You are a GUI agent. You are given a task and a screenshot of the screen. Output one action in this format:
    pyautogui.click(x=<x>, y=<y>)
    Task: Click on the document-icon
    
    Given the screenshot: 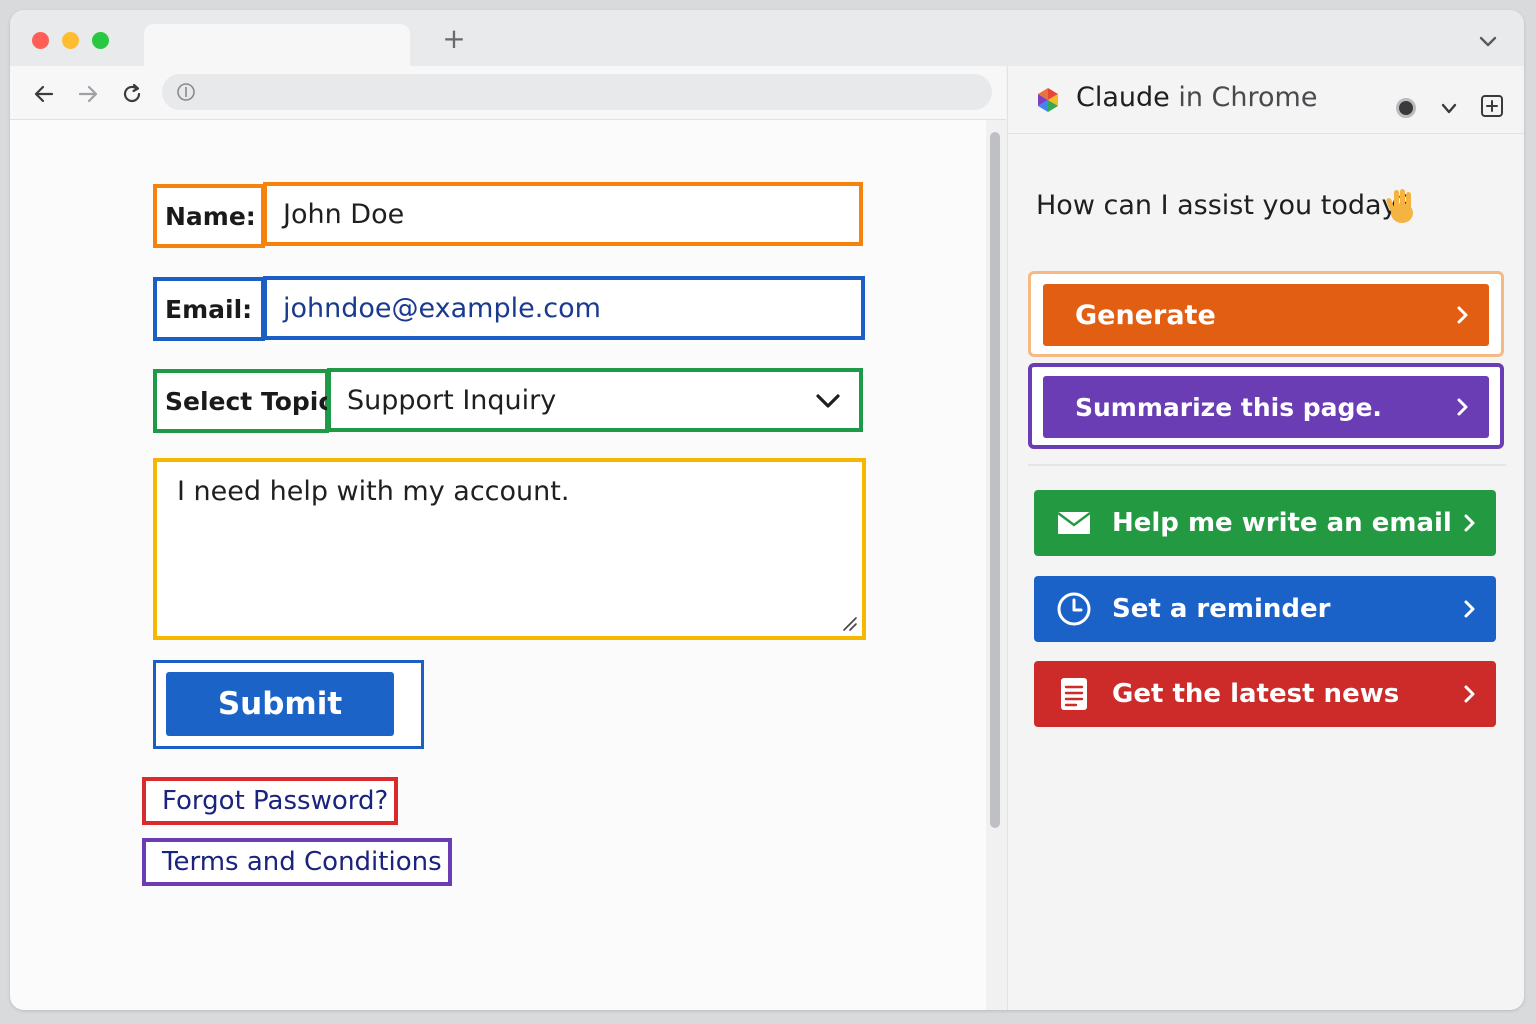 What is the action you would take?
    pyautogui.click(x=1074, y=694)
    